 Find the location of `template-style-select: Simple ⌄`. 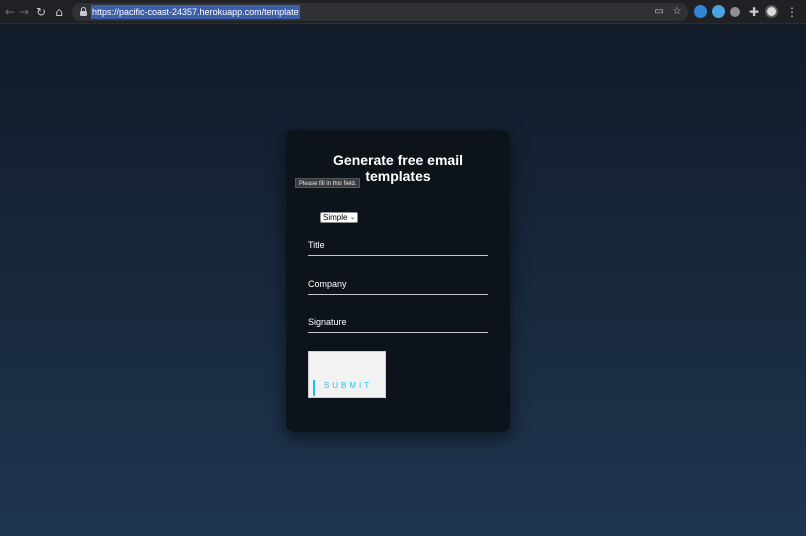

template-style-select: Simple ⌄ is located at coordinates (339, 217).